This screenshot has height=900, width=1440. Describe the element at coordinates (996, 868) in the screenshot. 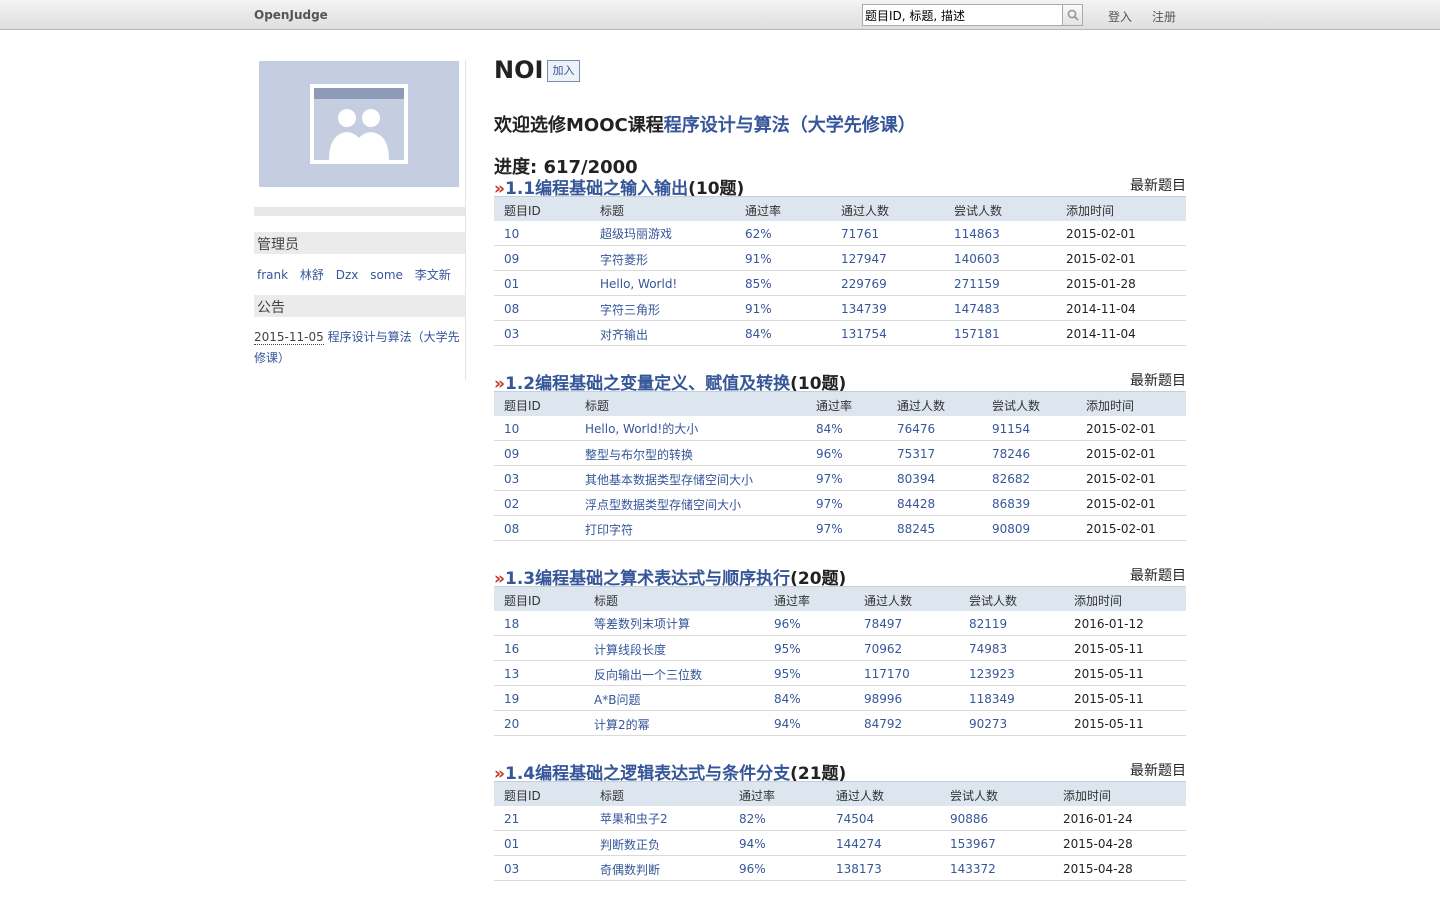

I see `attempt-count-cell: 143372` at that location.